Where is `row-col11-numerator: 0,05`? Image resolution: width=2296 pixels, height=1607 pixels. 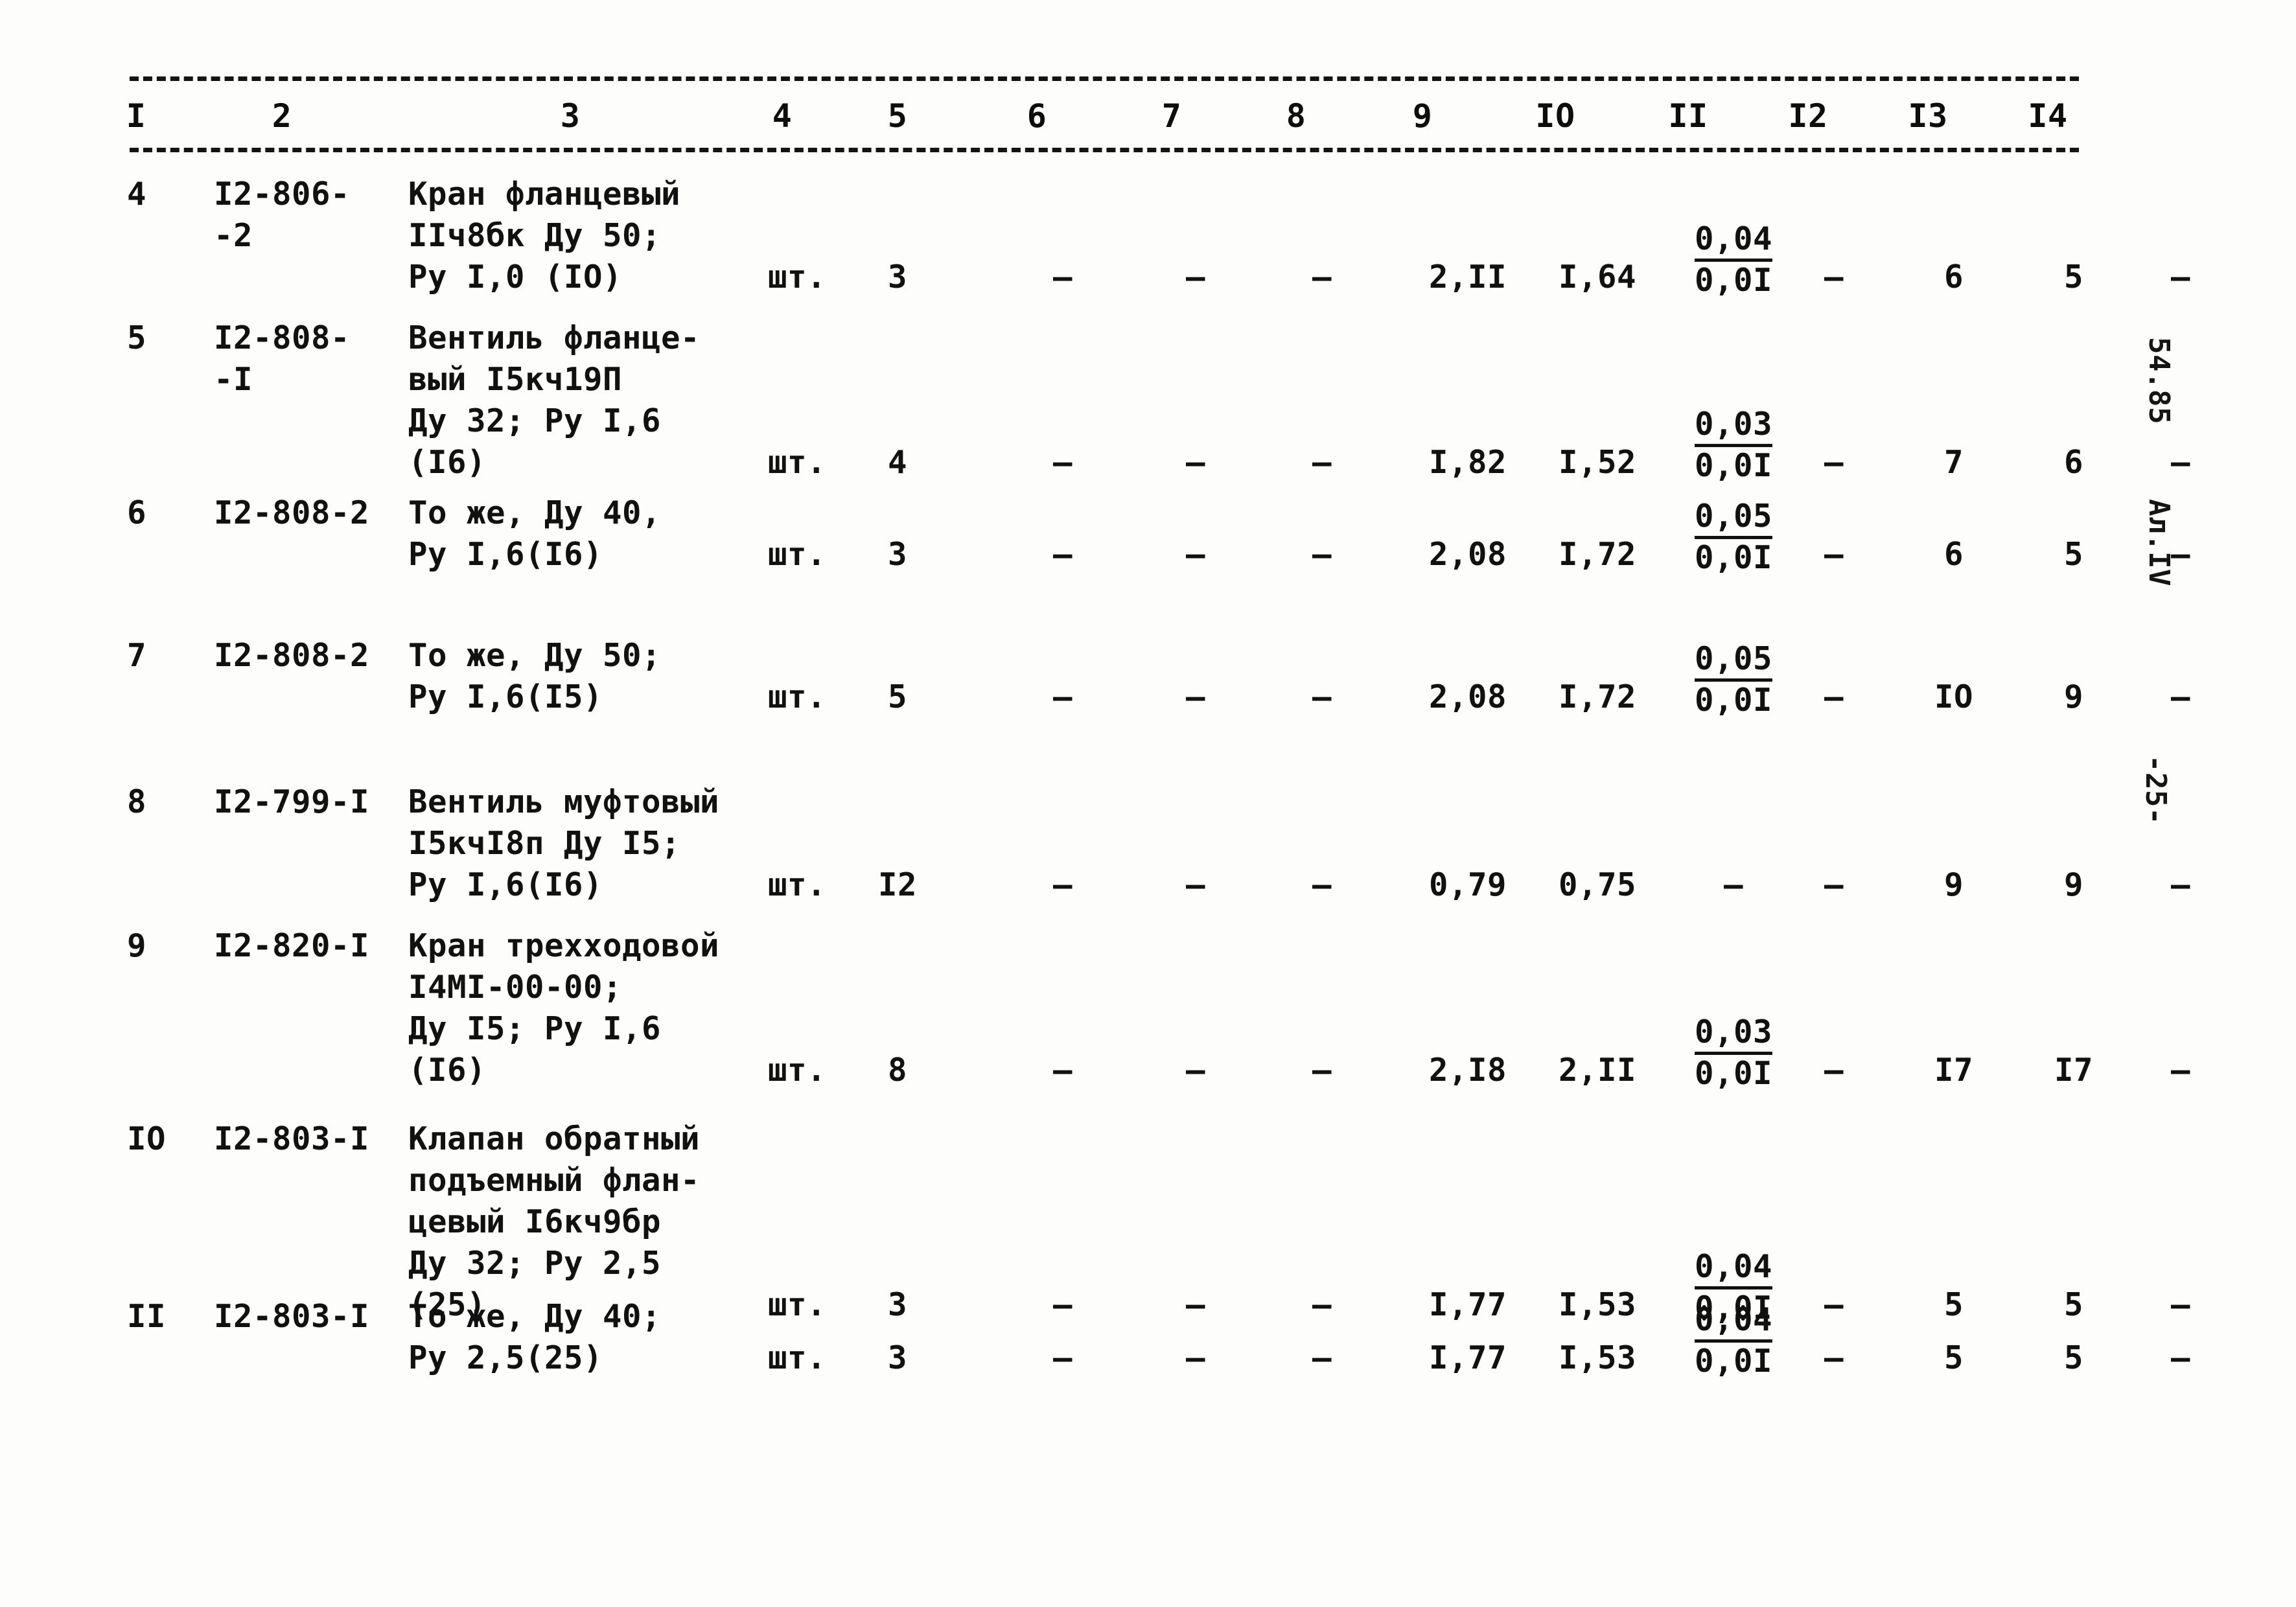
row-col11-numerator: 0,05 is located at coordinates (1733, 518).